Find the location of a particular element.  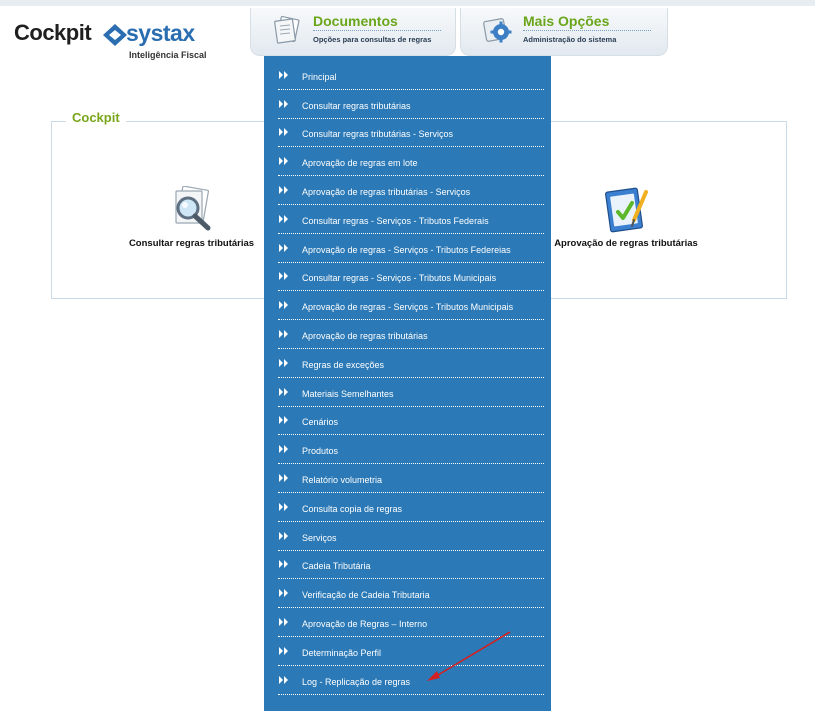

menu-item-label: Determinação Perfil is located at coordinates (342, 652).